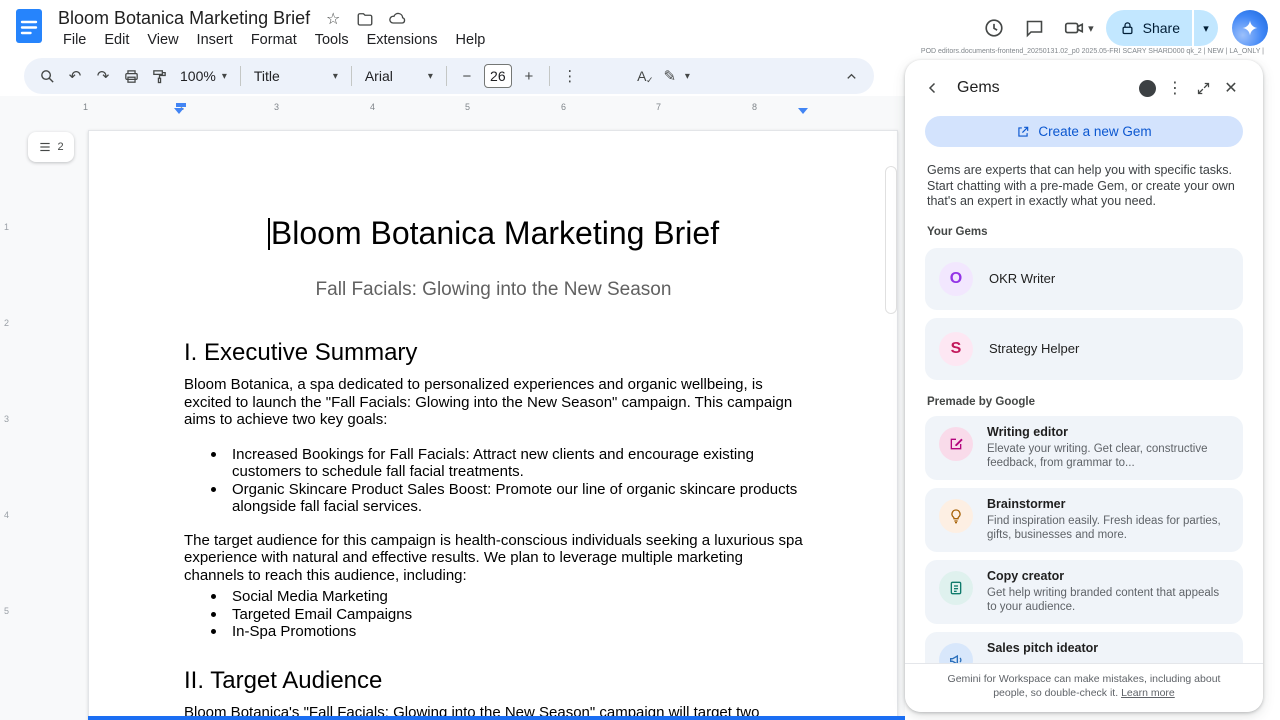 The height and width of the screenshot is (720, 1280). I want to click on back-icon, so click(933, 88).